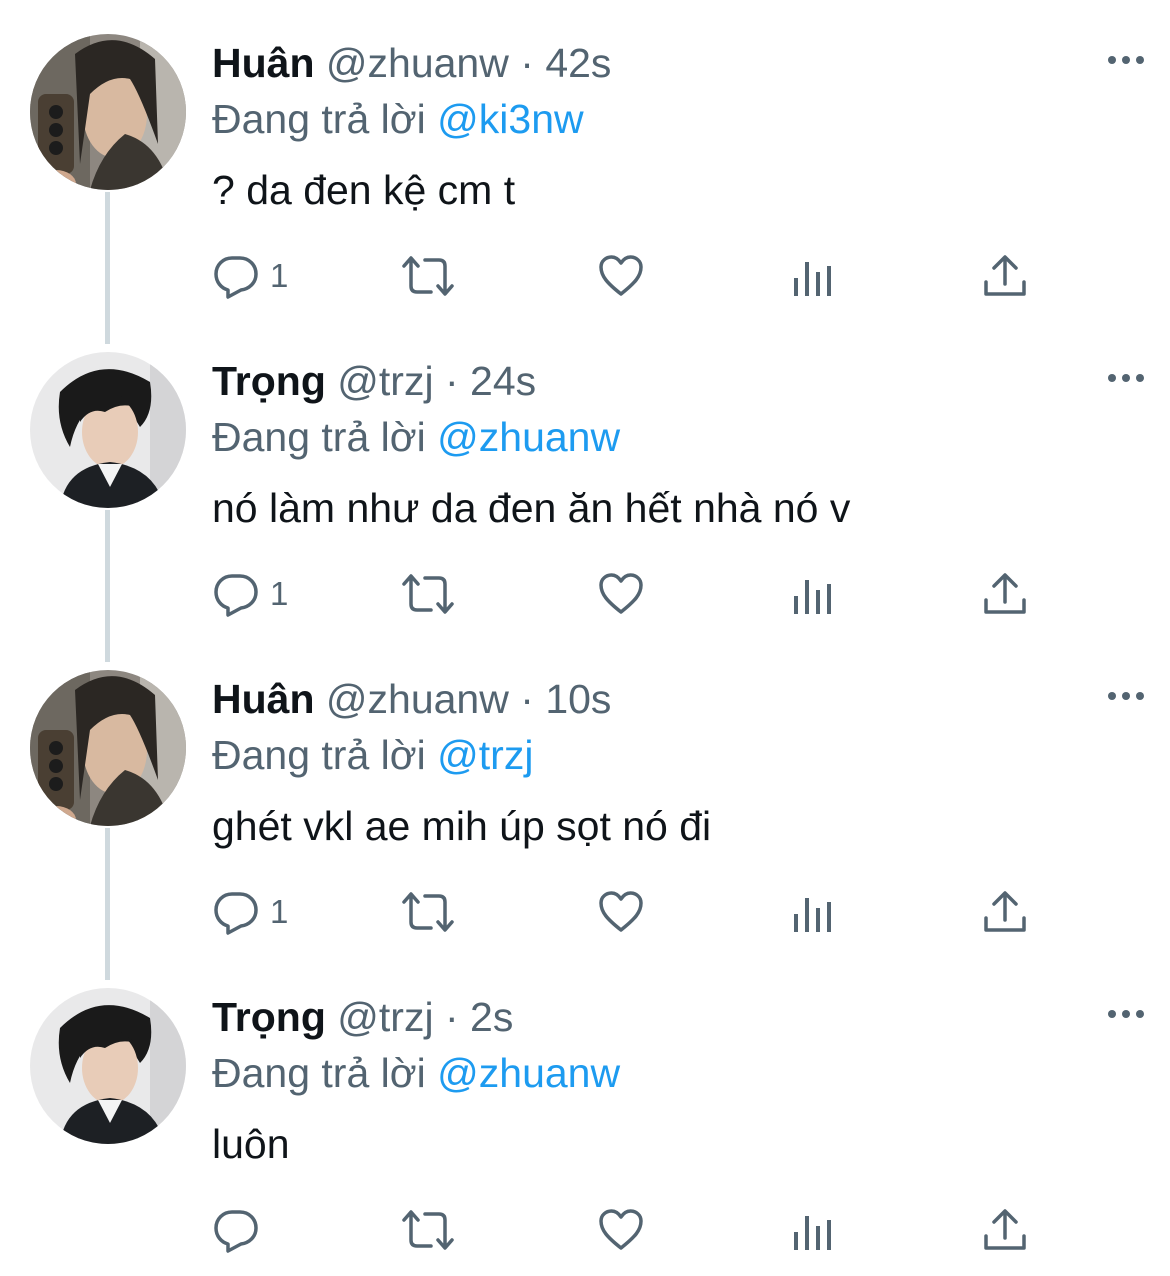 The height and width of the screenshot is (1276, 1170). Describe the element at coordinates (578, 699) in the screenshot. I see `timestamp: 10s` at that location.